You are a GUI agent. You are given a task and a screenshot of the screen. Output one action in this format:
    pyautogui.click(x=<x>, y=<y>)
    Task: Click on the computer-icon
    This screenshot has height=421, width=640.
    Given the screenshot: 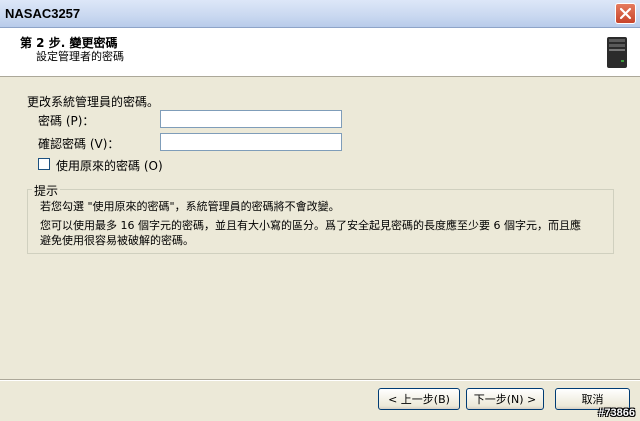 What is the action you would take?
    pyautogui.click(x=617, y=52)
    